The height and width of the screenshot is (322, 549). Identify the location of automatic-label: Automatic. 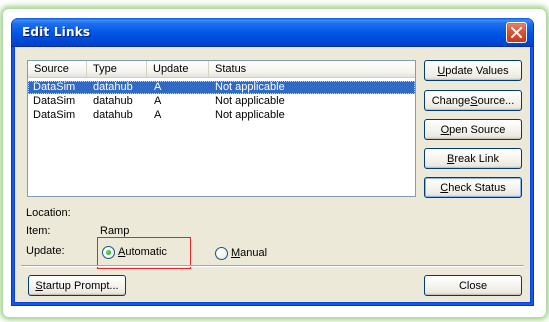
(142, 252).